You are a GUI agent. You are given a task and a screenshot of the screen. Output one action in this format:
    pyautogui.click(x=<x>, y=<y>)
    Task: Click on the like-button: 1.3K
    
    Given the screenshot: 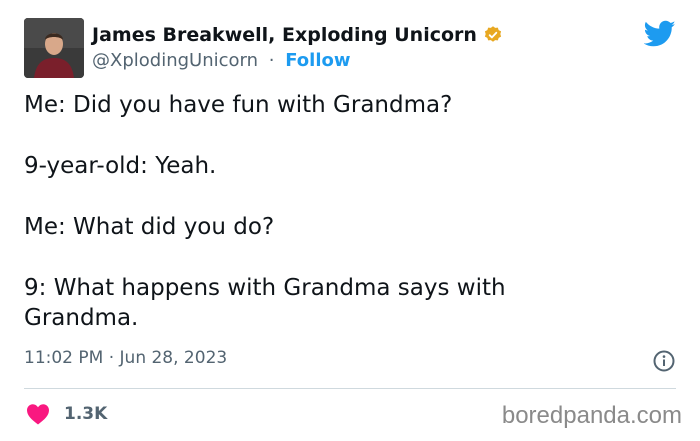 What is the action you would take?
    pyautogui.click(x=66, y=414)
    